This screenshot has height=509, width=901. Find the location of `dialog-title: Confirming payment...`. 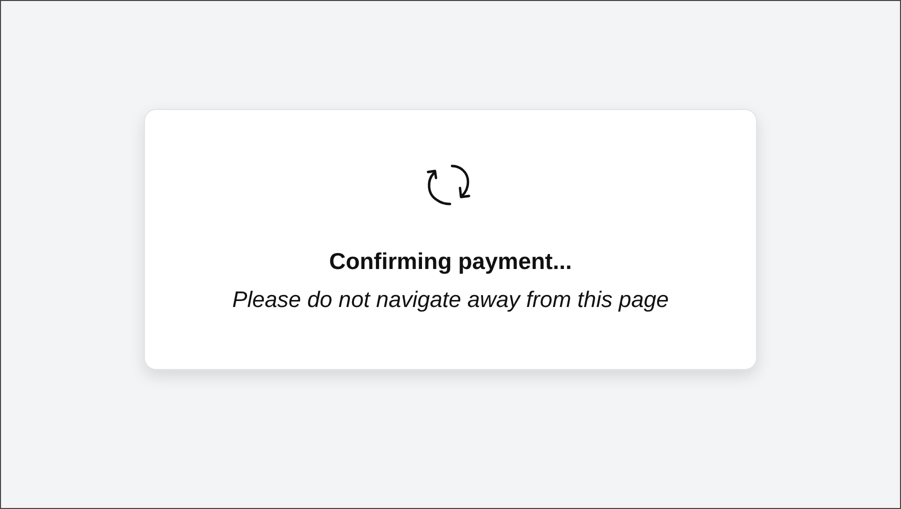

dialog-title: Confirming payment... is located at coordinates (450, 262).